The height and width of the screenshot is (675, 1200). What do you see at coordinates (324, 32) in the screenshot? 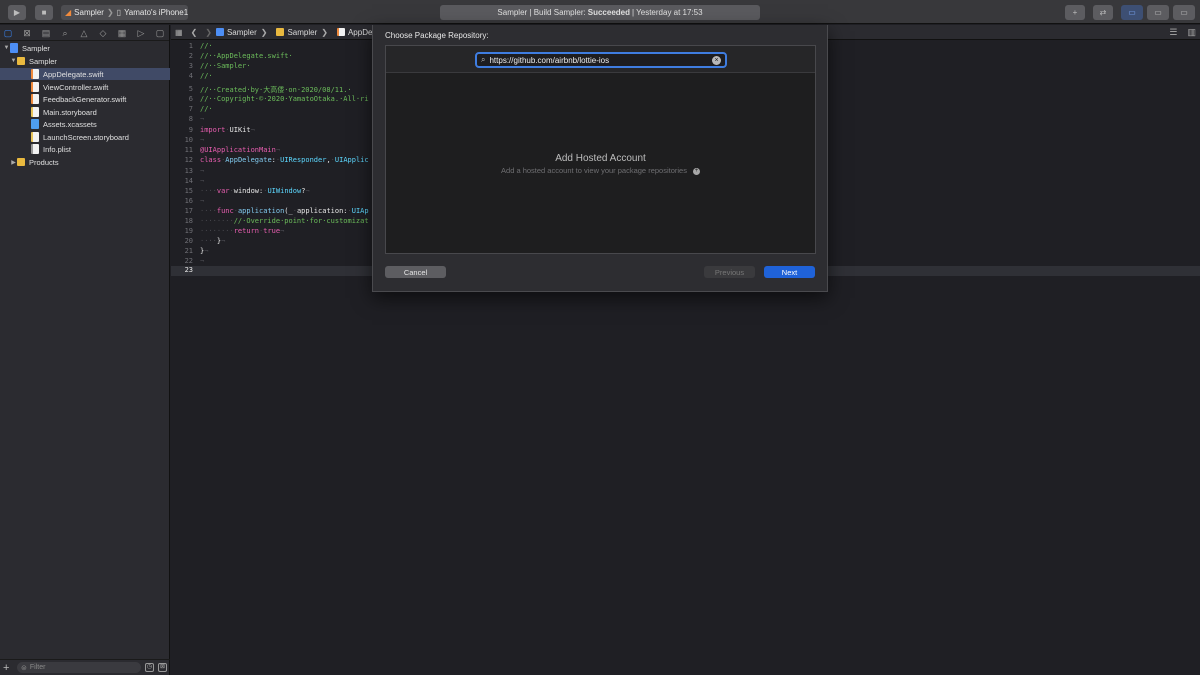
I see `chevron-right-icon: ❯` at bounding box center [324, 32].